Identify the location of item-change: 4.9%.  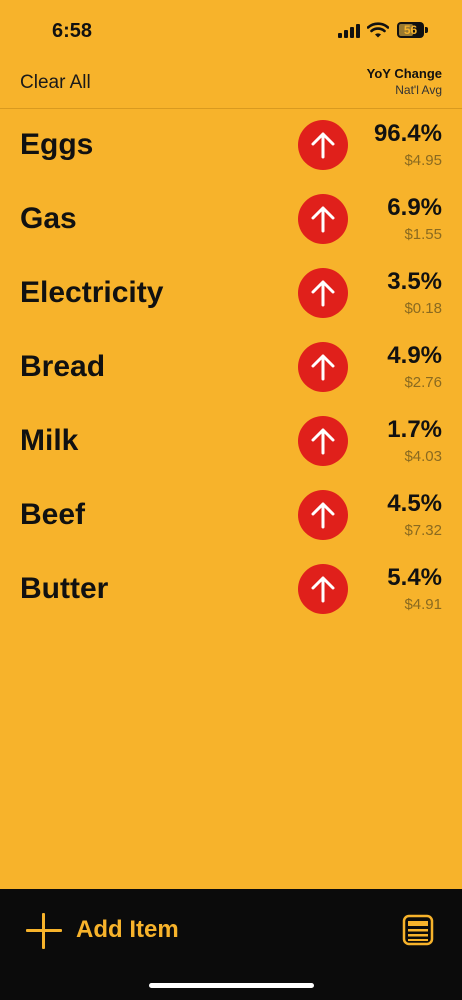
(414, 355).